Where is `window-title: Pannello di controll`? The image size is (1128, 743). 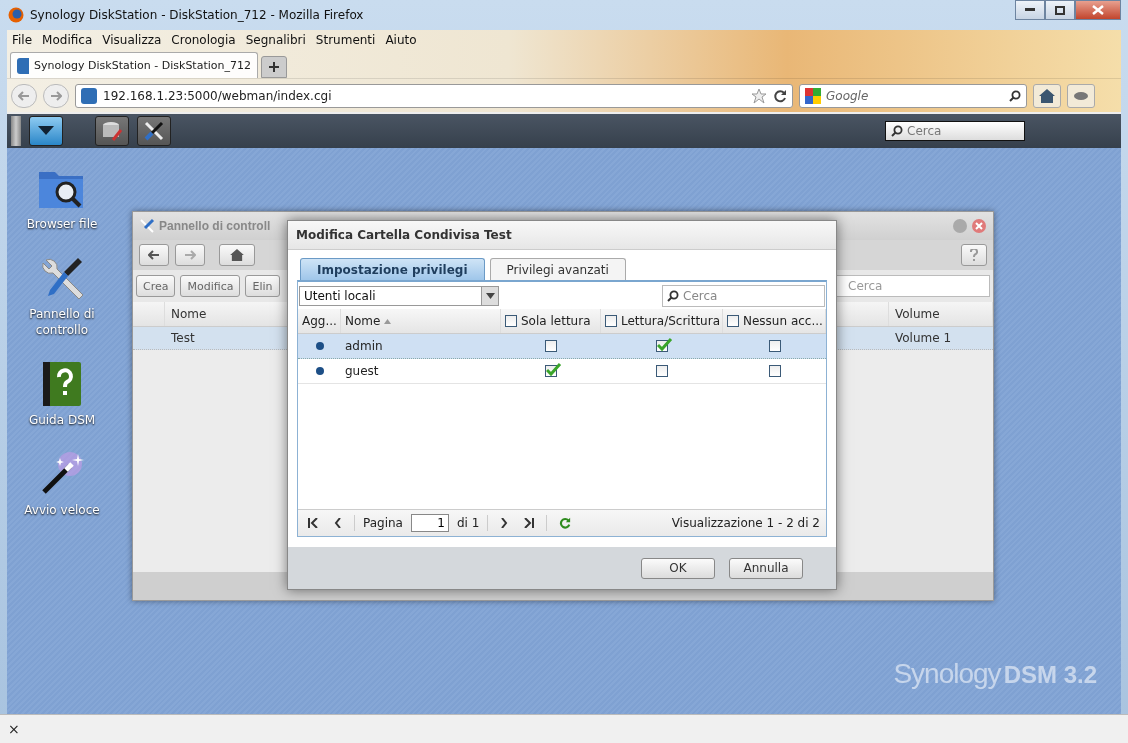 window-title: Pannello di controll is located at coordinates (215, 226).